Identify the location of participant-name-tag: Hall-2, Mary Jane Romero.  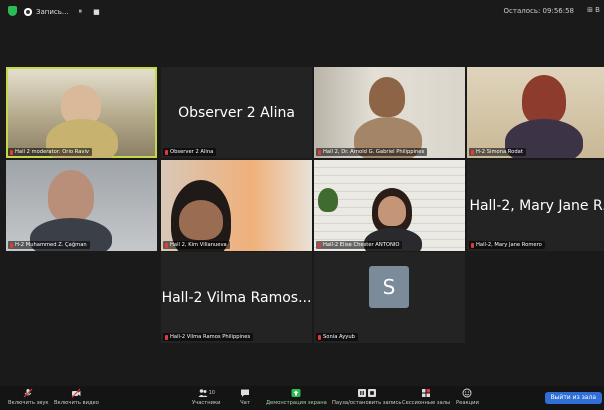
(507, 245).